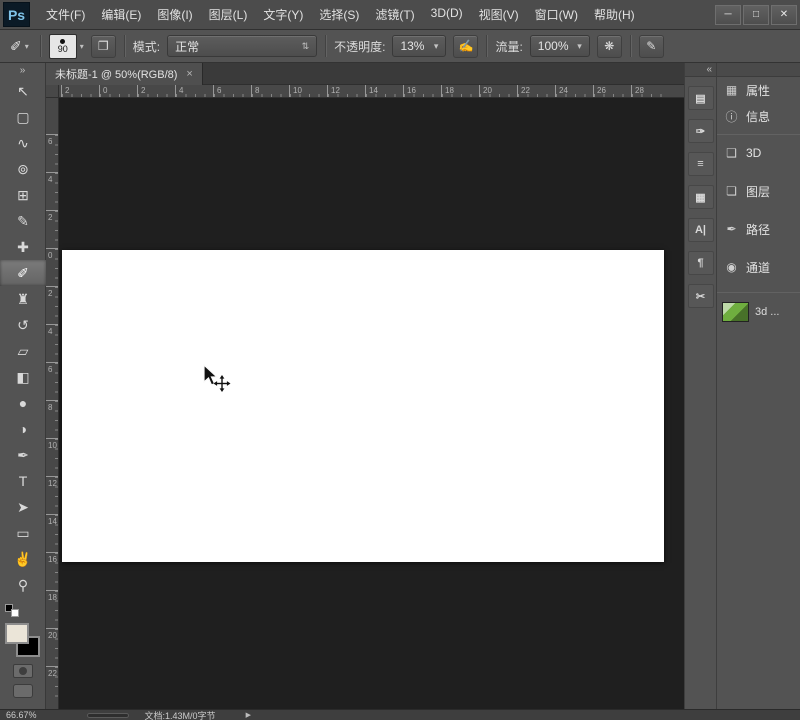 This screenshot has height=720, width=800. I want to click on panel-label: 路径, so click(758, 229).